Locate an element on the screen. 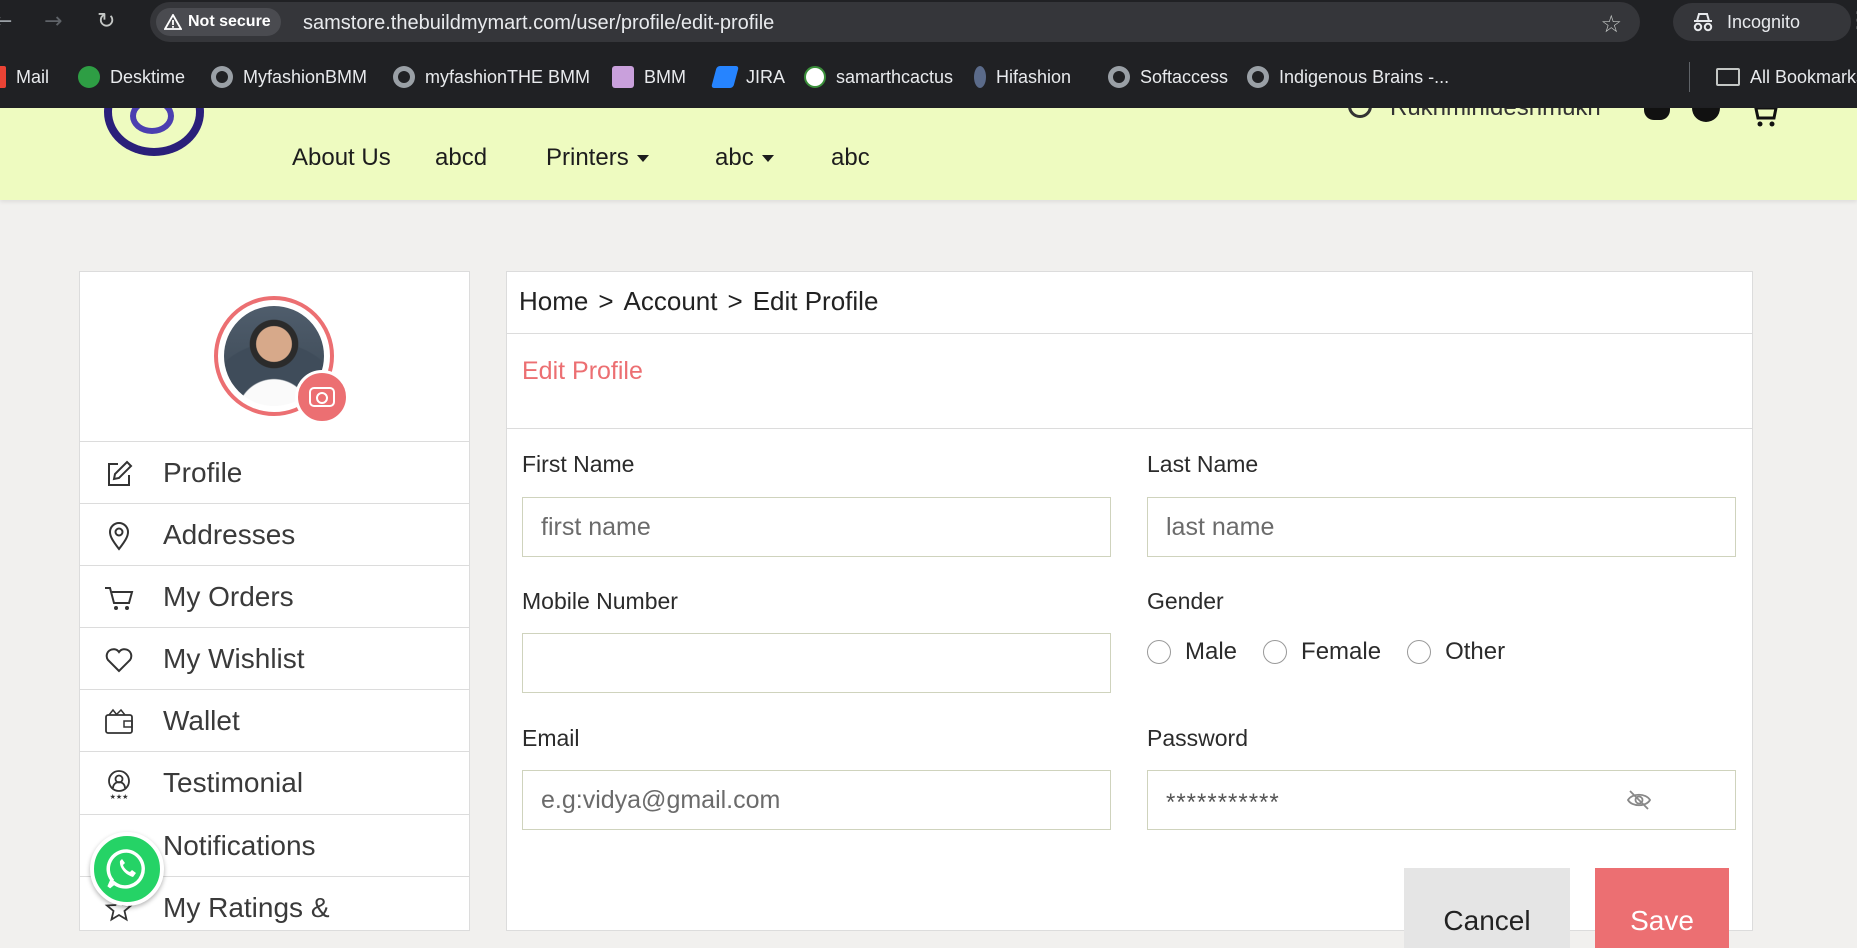 The width and height of the screenshot is (1857, 948). first-name-input is located at coordinates (816, 527).